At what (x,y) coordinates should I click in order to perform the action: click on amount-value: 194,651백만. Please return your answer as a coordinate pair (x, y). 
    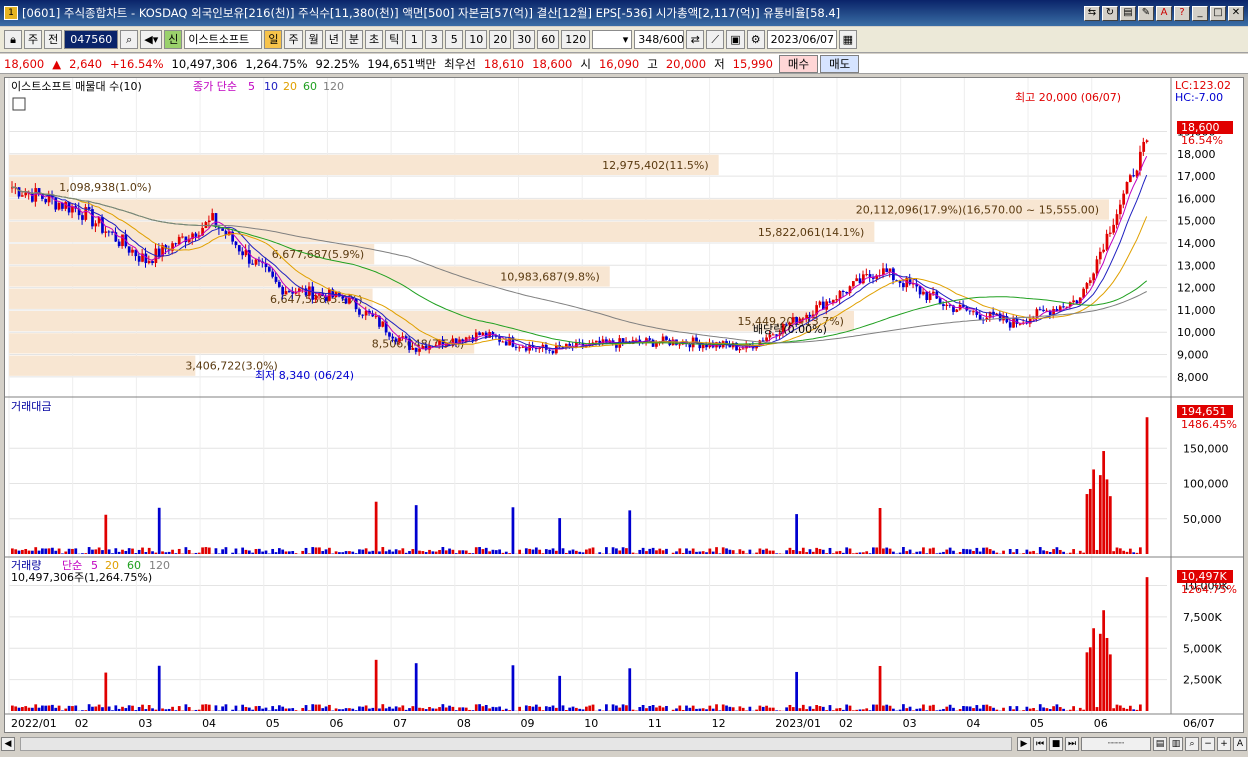
    Looking at the image, I should click on (402, 63).